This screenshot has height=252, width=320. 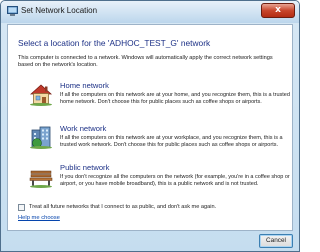 What do you see at coordinates (150, 12) in the screenshot?
I see `title-bar: Set Network Location x` at bounding box center [150, 12].